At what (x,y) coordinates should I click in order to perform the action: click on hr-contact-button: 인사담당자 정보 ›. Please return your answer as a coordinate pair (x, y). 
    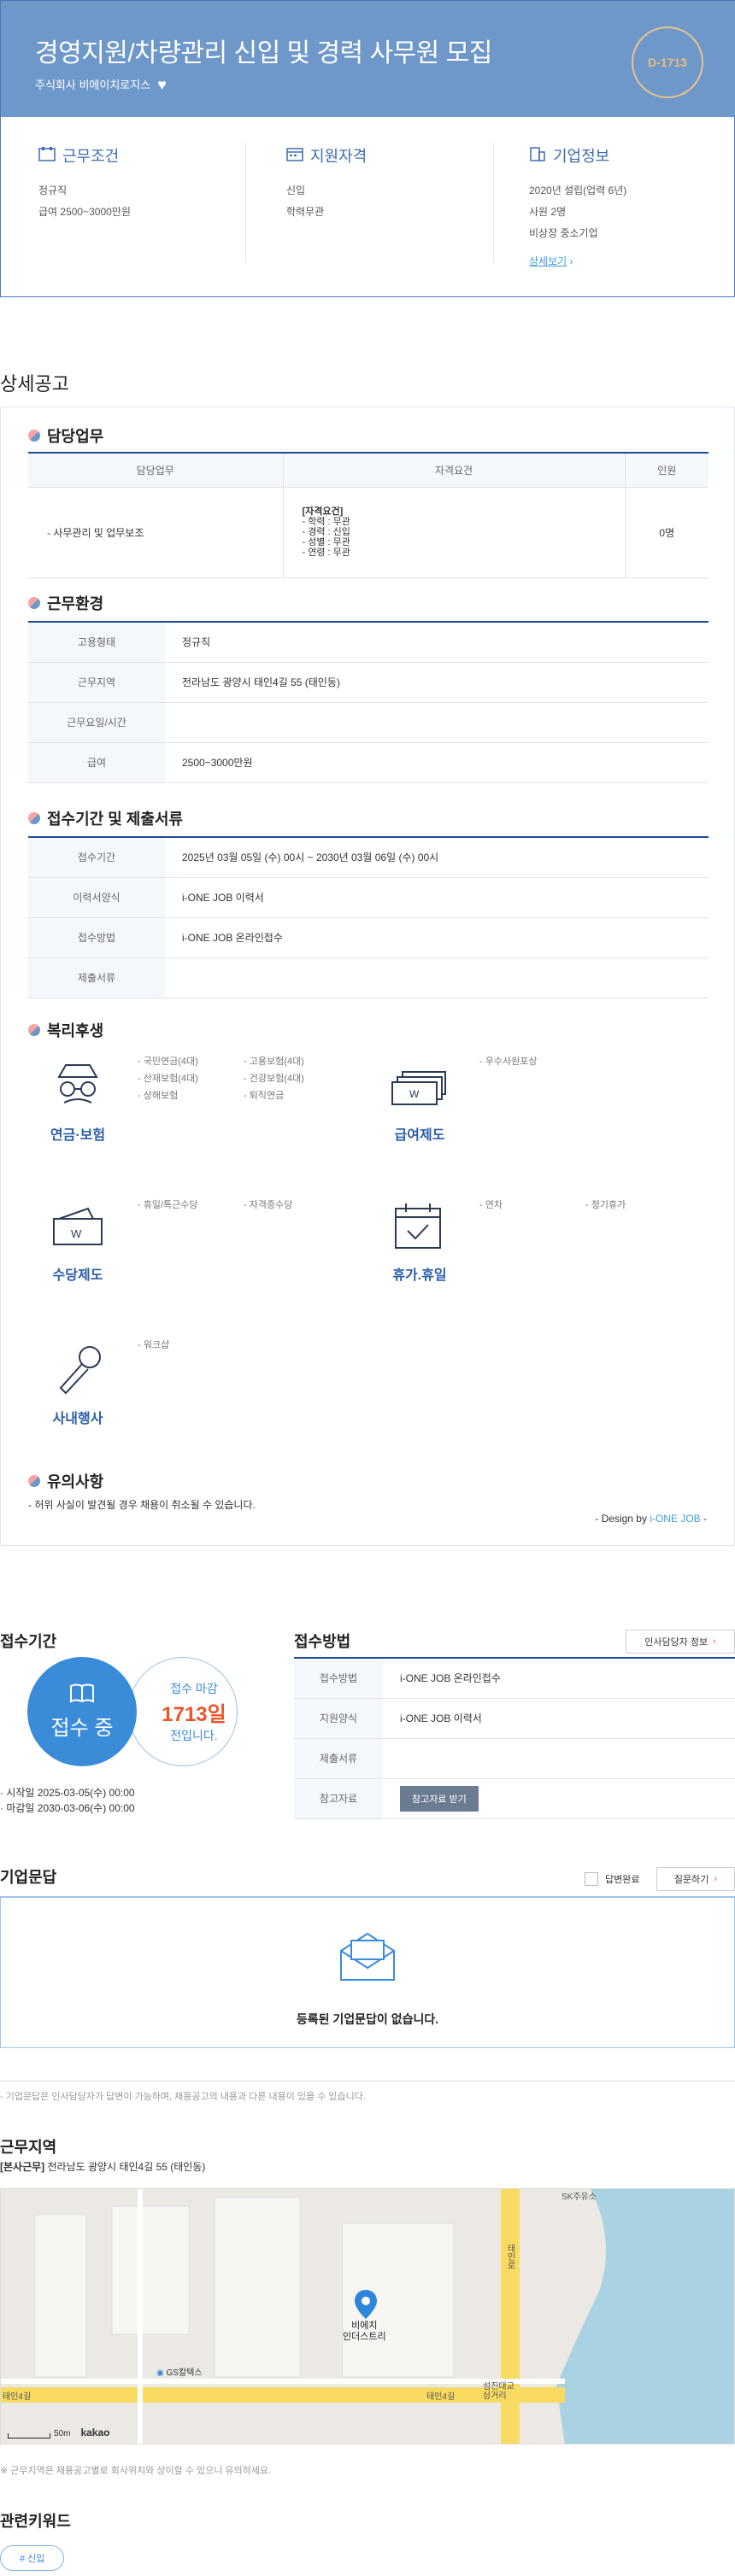
    Looking at the image, I should click on (680, 1642).